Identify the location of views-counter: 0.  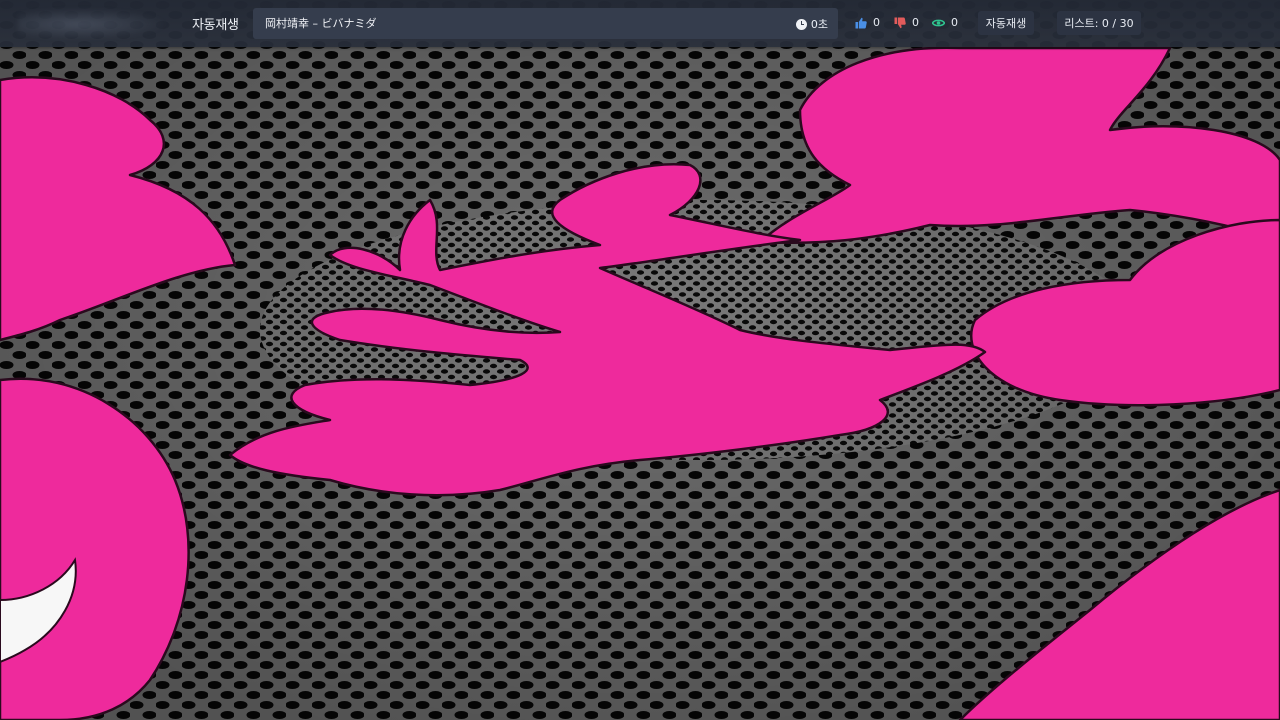
(945, 22).